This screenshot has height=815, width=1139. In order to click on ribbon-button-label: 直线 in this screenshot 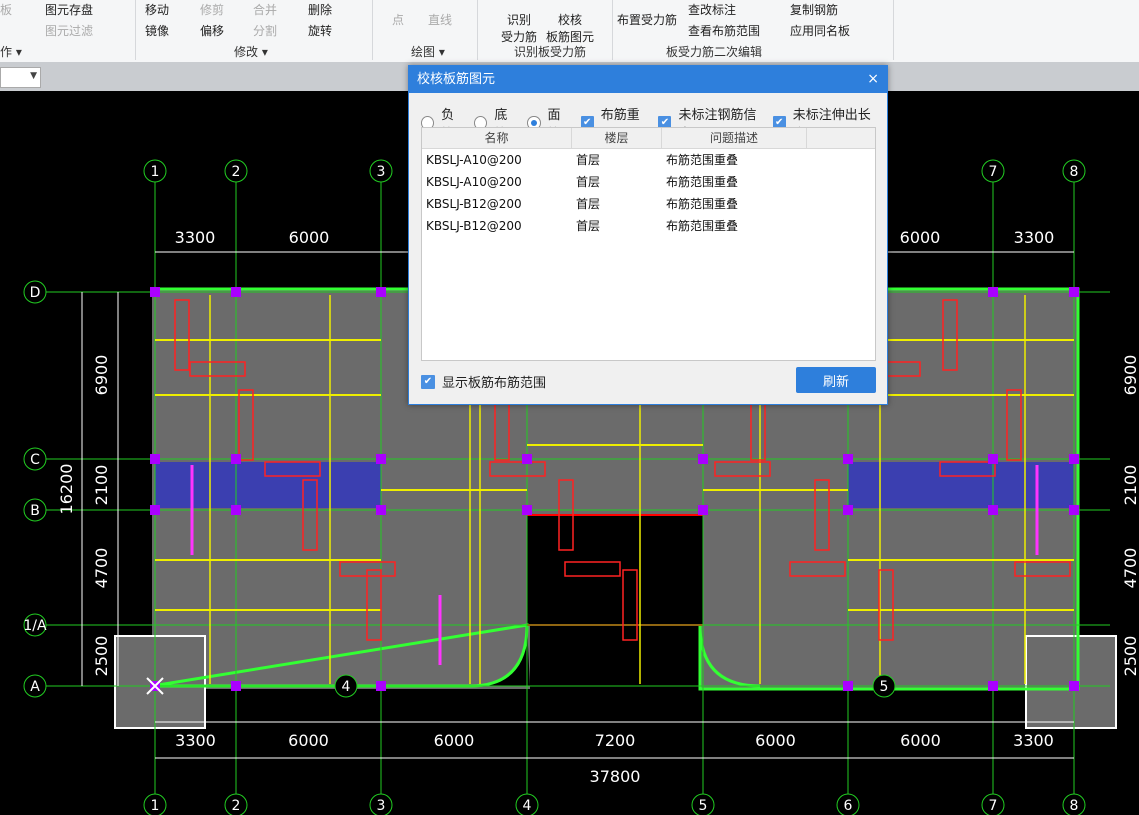, I will do `click(440, 20)`.